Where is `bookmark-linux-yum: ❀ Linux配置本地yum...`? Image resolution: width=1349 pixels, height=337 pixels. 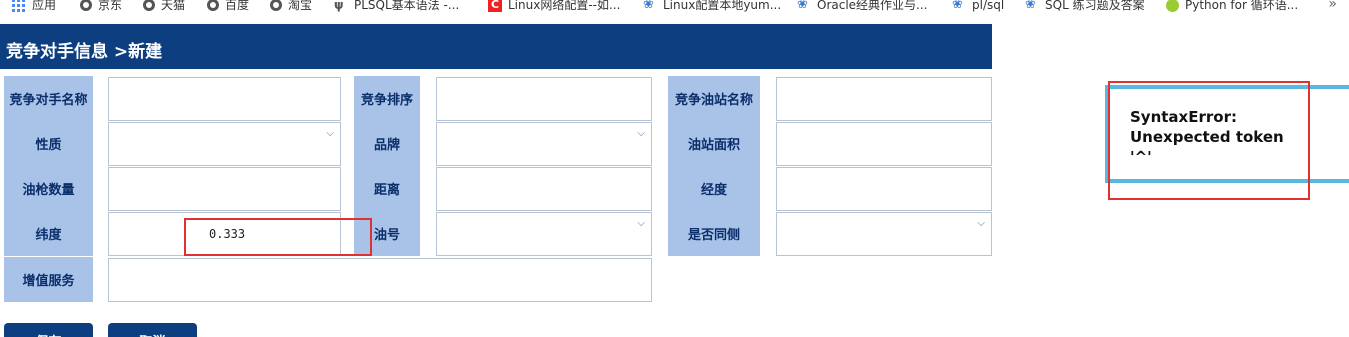
bookmark-linux-yum: ❀ Linux配置本地yum... is located at coordinates (712, 6).